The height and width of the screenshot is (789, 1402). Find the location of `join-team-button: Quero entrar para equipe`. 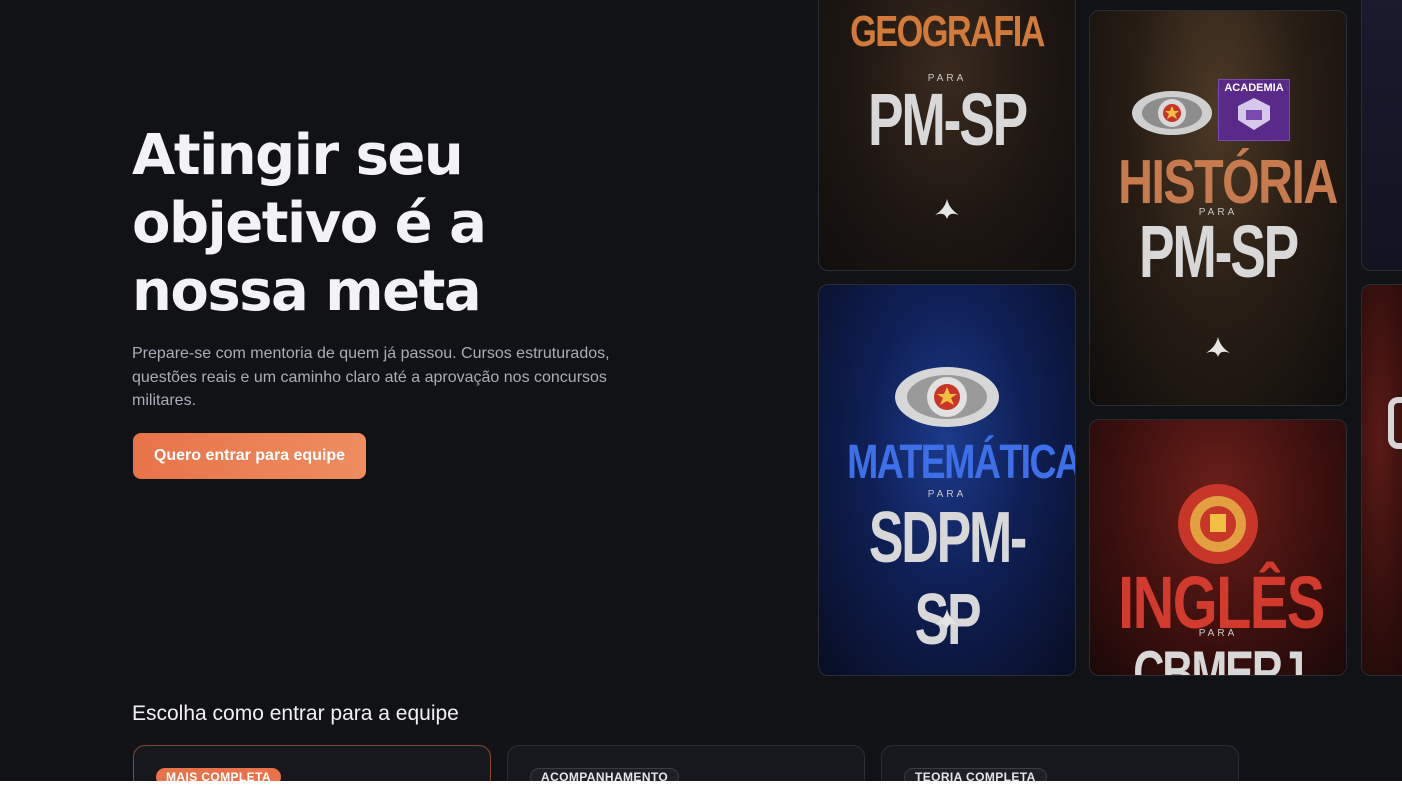

join-team-button: Quero entrar para equipe is located at coordinates (249, 456).